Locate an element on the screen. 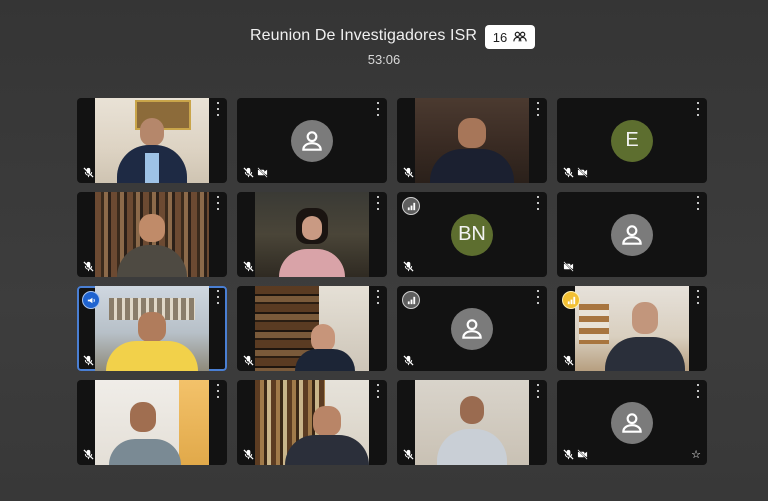 The height and width of the screenshot is (501, 768). participant-tile: BN is located at coordinates (472, 234).